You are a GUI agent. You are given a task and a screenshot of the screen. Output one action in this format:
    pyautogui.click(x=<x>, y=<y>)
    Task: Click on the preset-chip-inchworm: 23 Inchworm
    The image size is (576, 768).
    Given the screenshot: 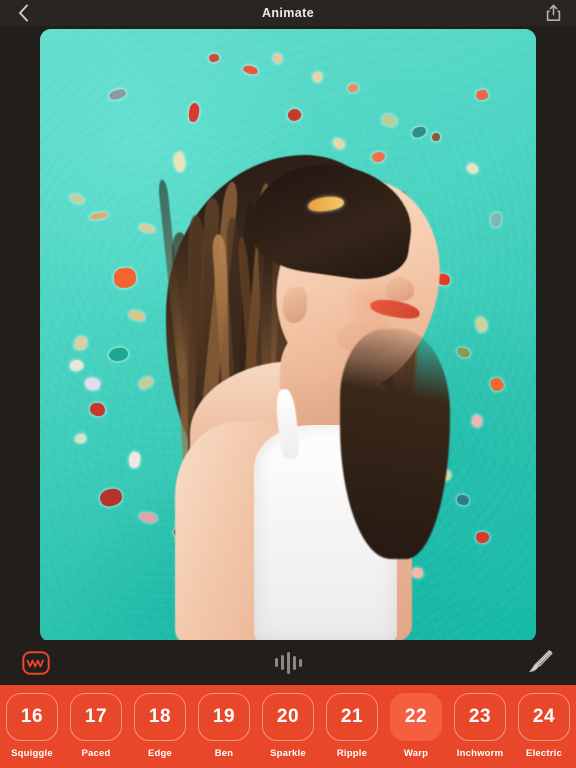 What is the action you would take?
    pyautogui.click(x=480, y=726)
    